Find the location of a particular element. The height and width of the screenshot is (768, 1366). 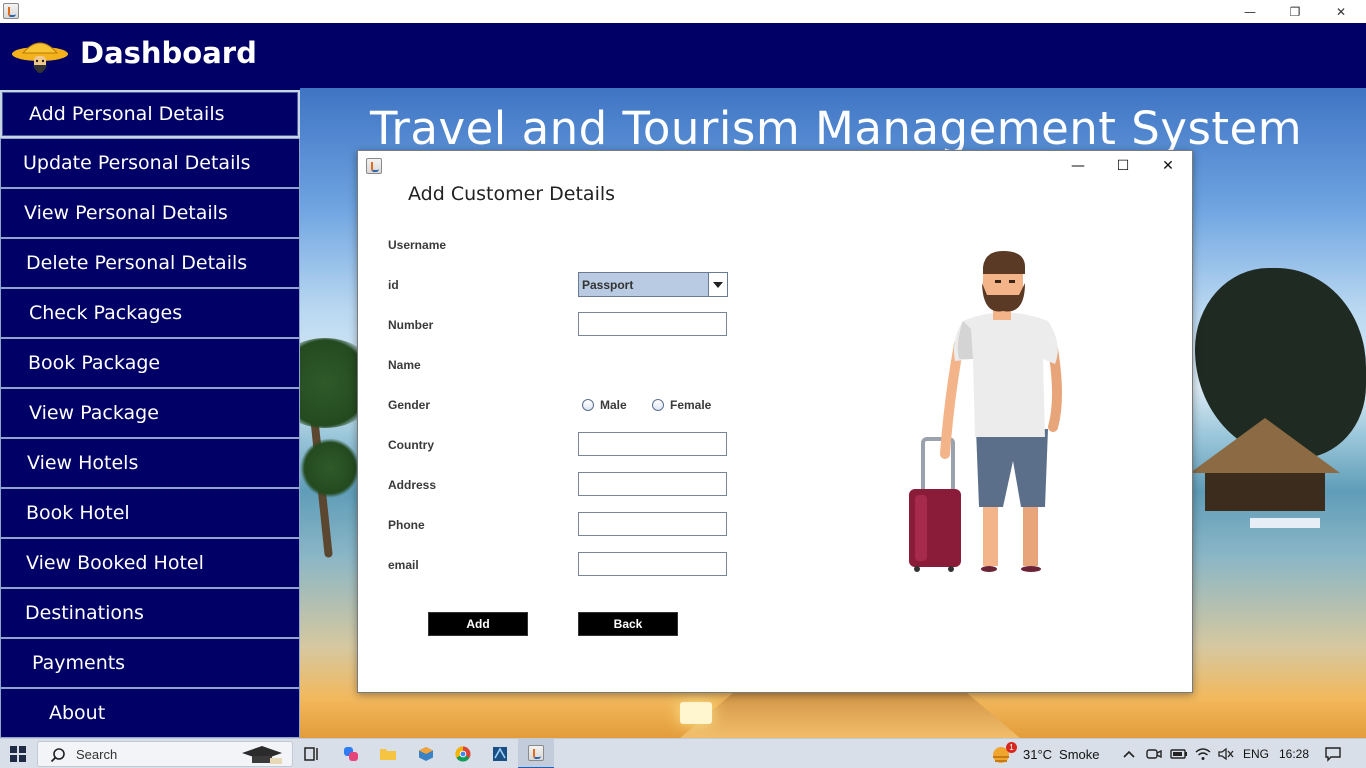

ide-app-icon is located at coordinates (500, 754).